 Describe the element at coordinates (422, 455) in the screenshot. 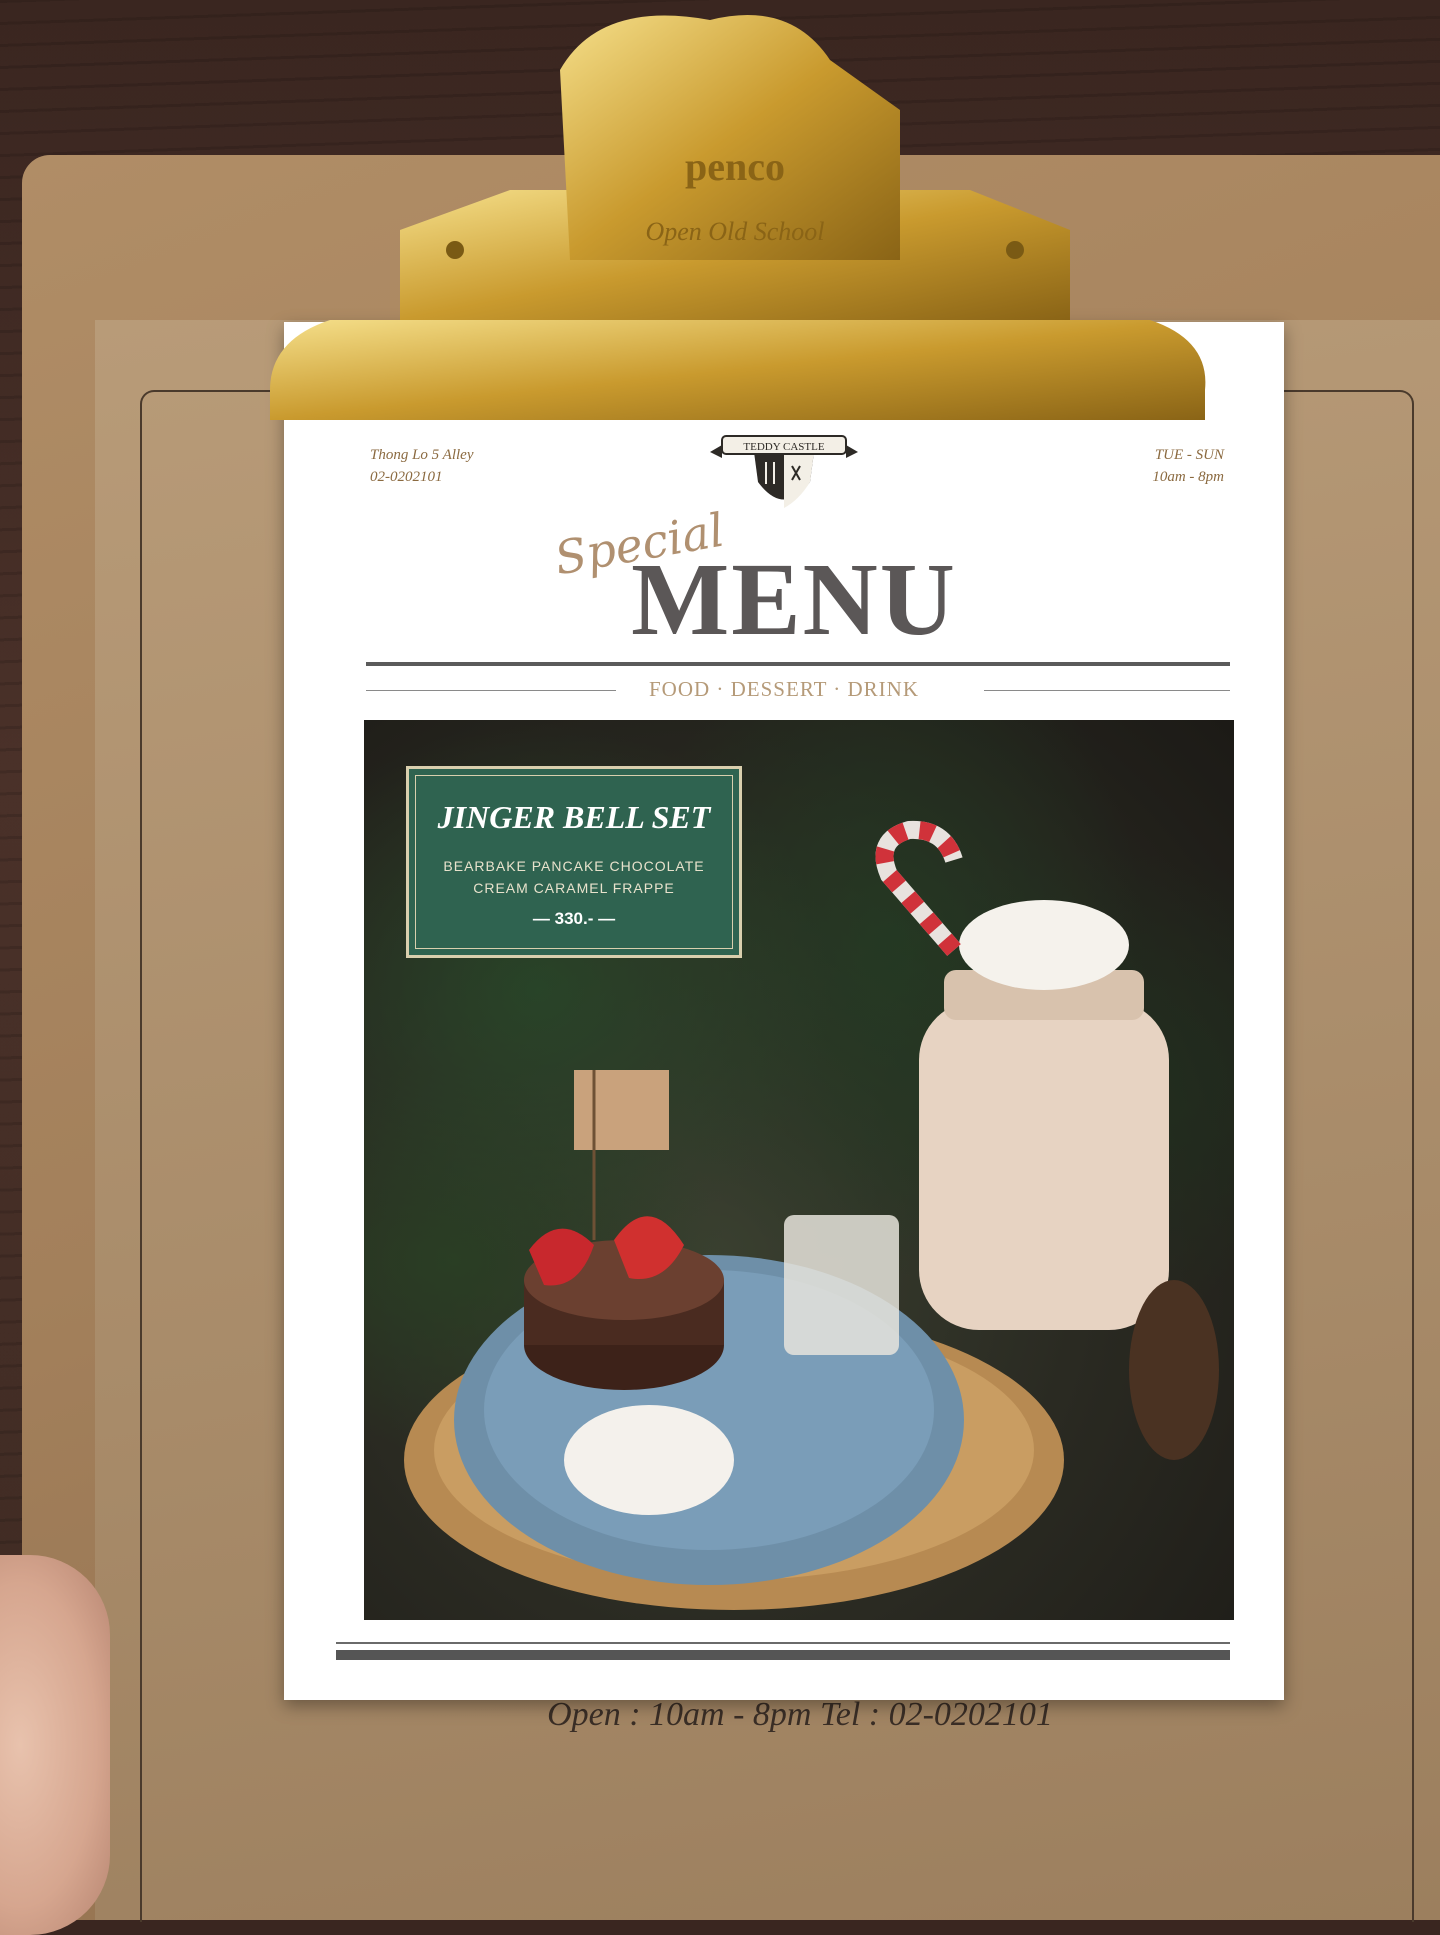

I see `address: Thong Lo 5 Alley` at that location.